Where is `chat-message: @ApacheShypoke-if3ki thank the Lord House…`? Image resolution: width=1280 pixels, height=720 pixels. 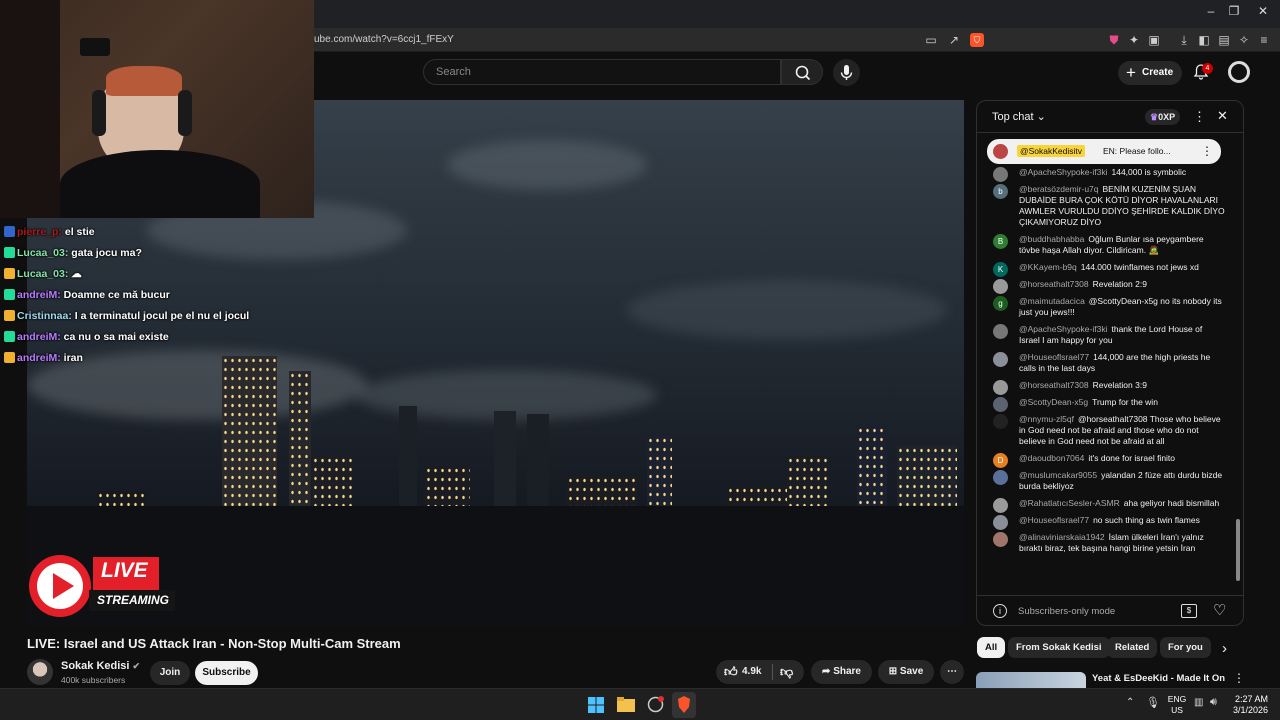 chat-message: @ApacheShypoke-if3ki thank the Lord House… is located at coordinates (1105, 335).